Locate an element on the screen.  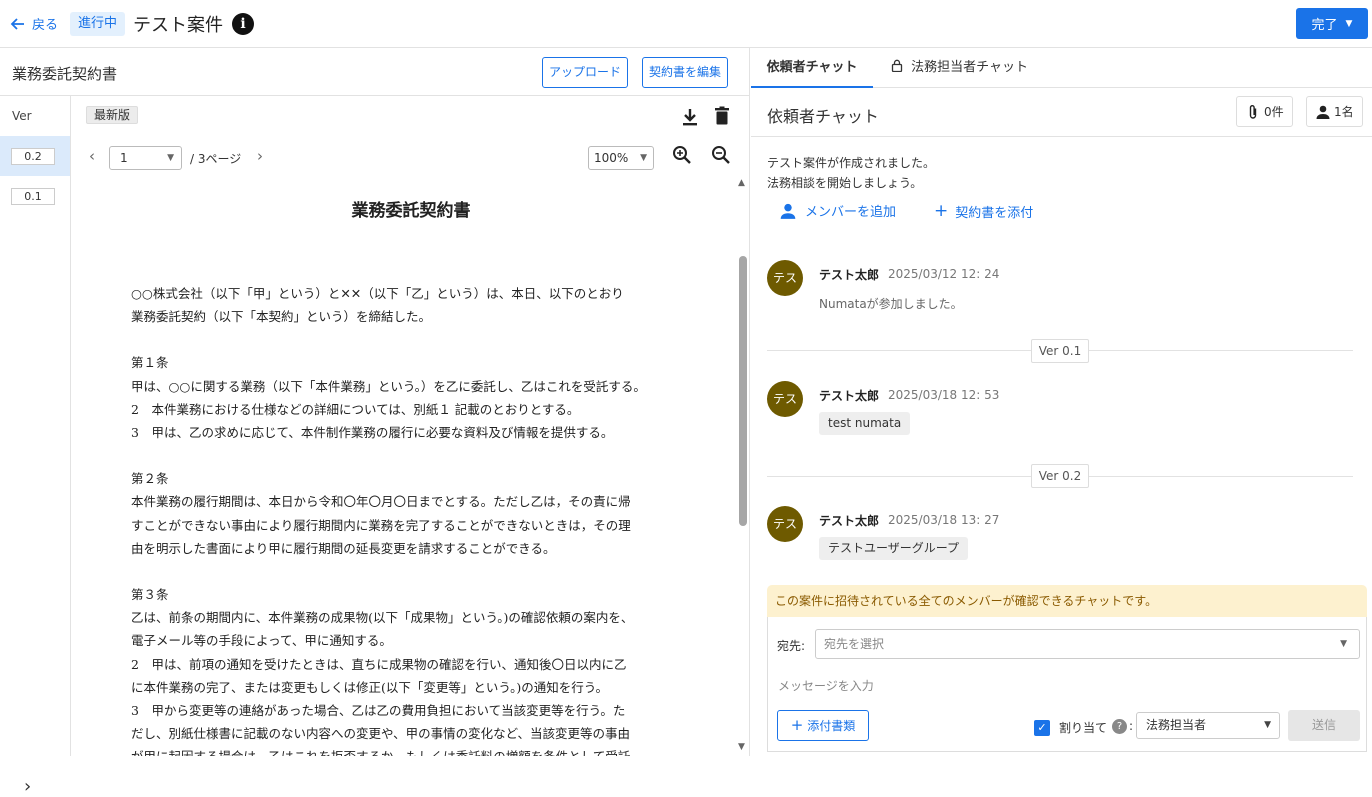
chat-notice: この案件に招待されている全てのメンバーが確認できるチャットです。 is located at coordinates (1067, 601).